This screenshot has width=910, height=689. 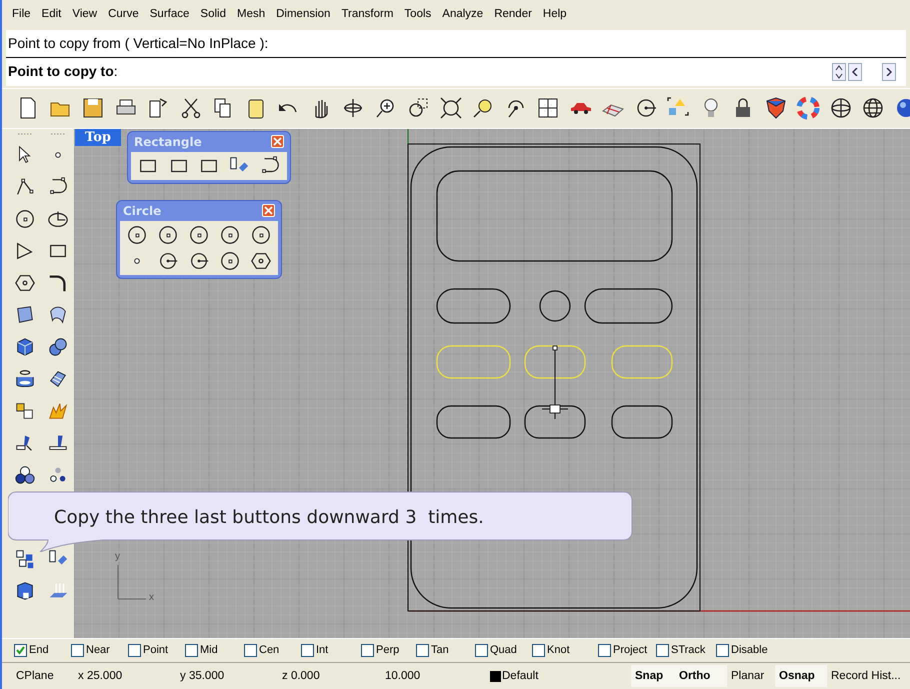 What do you see at coordinates (463, 15) in the screenshot?
I see `menu-item: Analyze` at bounding box center [463, 15].